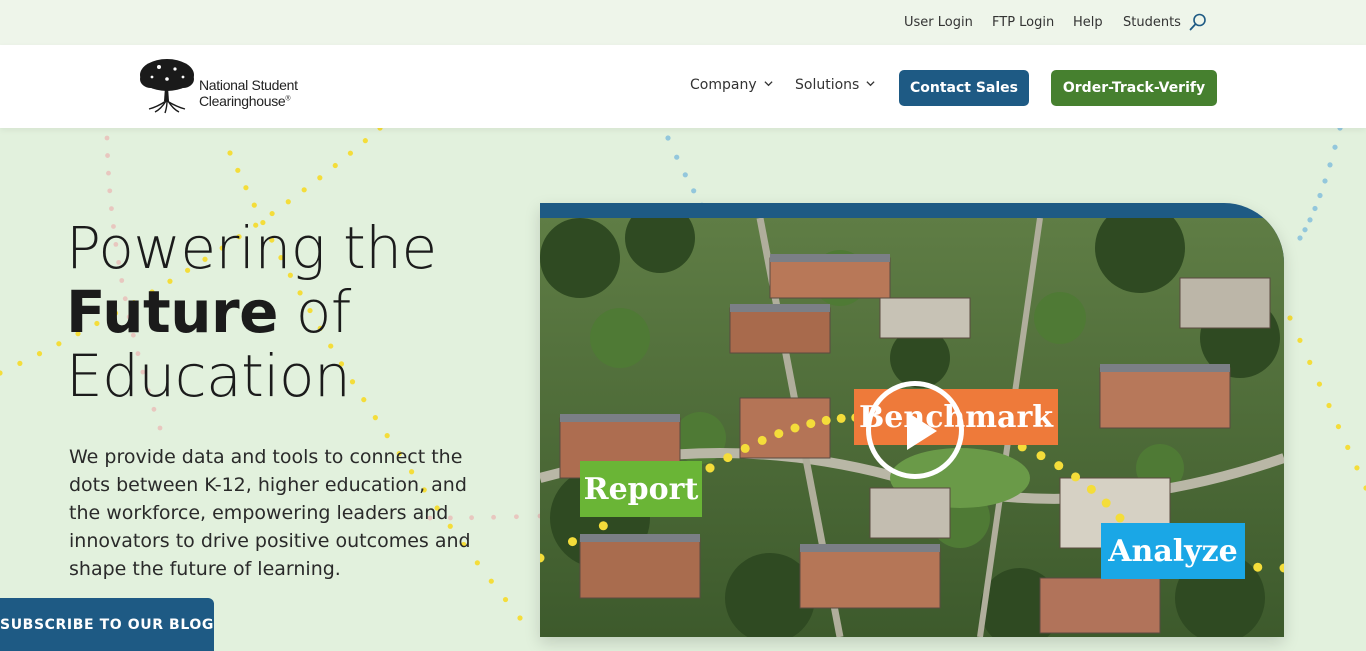 Image resolution: width=1366 pixels, height=651 pixels. I want to click on help-link: Help, so click(1088, 22).